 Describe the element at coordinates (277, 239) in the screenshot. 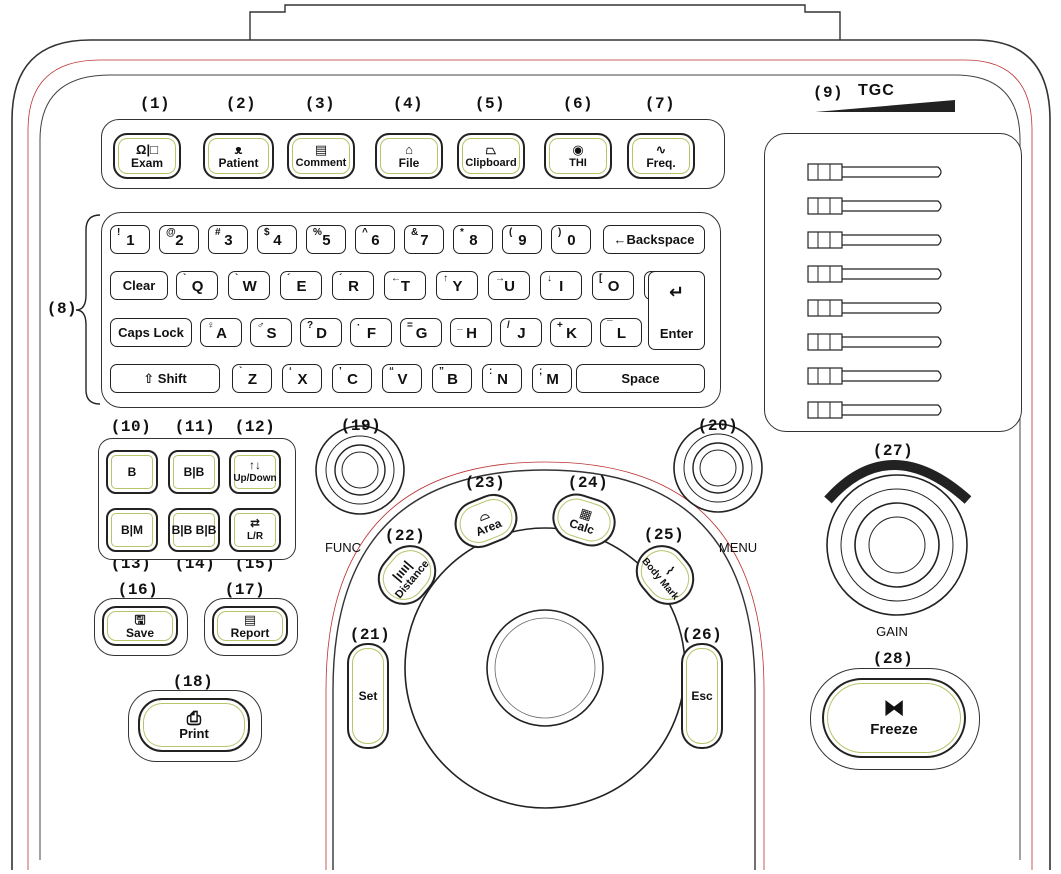

I see `key-digit-4: $4` at that location.